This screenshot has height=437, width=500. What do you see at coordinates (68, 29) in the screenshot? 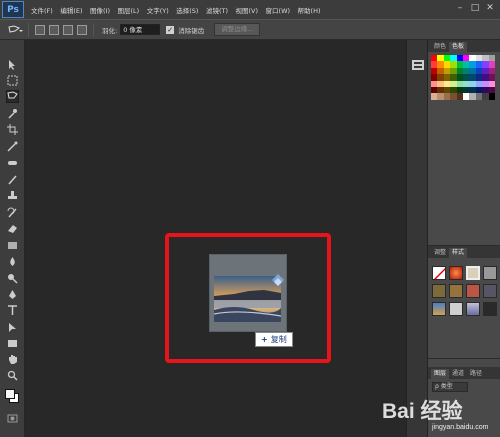
I see `subtract-selection-icon` at bounding box center [68, 29].